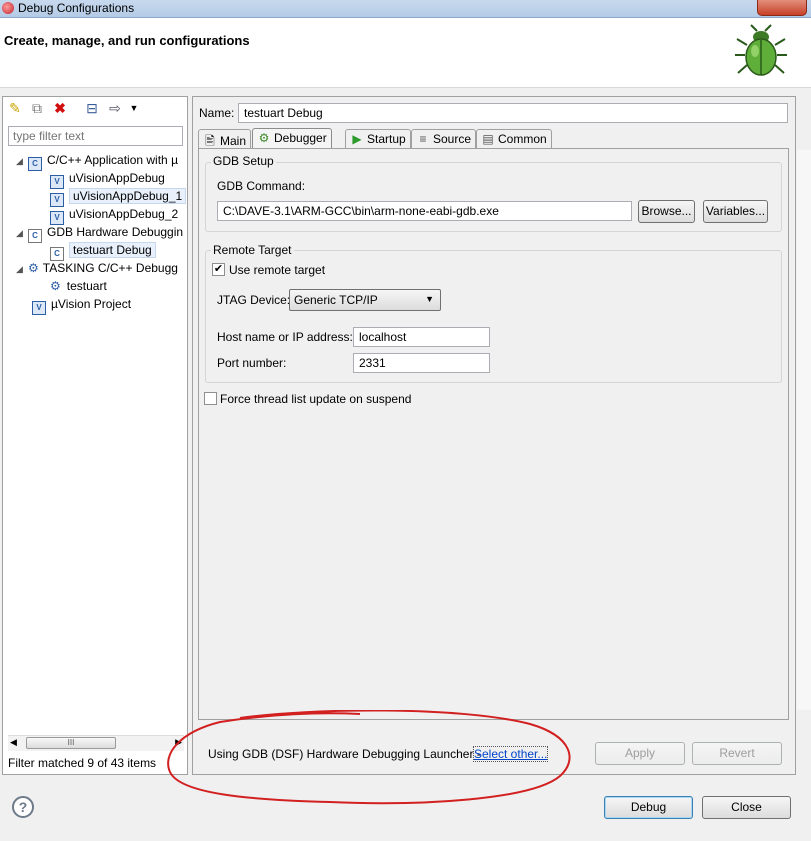  What do you see at coordinates (15, 108) in the screenshot?
I see `new-config-icon: ✎` at bounding box center [15, 108].